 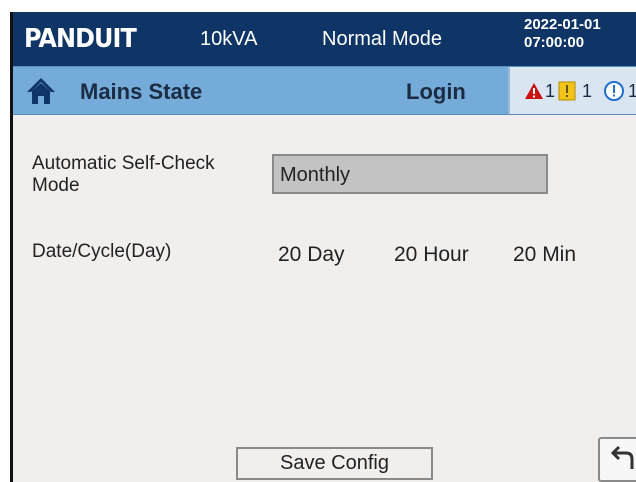 What do you see at coordinates (614, 91) in the screenshot?
I see `info-circle-icon` at bounding box center [614, 91].